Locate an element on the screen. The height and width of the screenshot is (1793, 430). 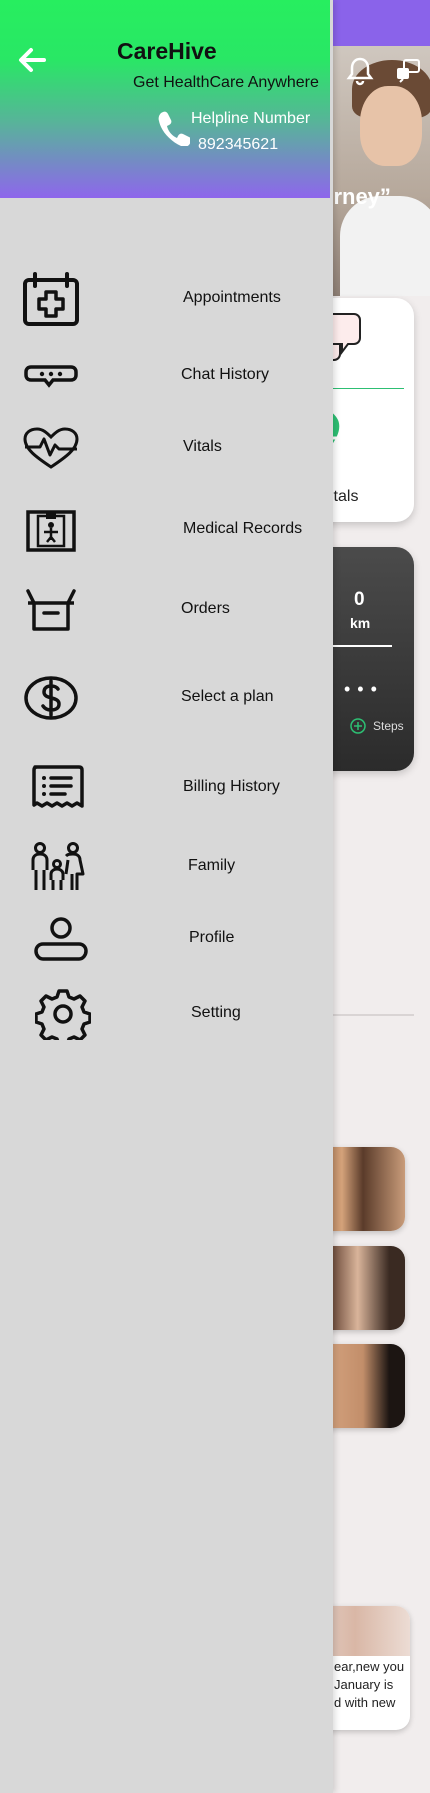
steps-distance-value: 0 is located at coordinates (359, 599).